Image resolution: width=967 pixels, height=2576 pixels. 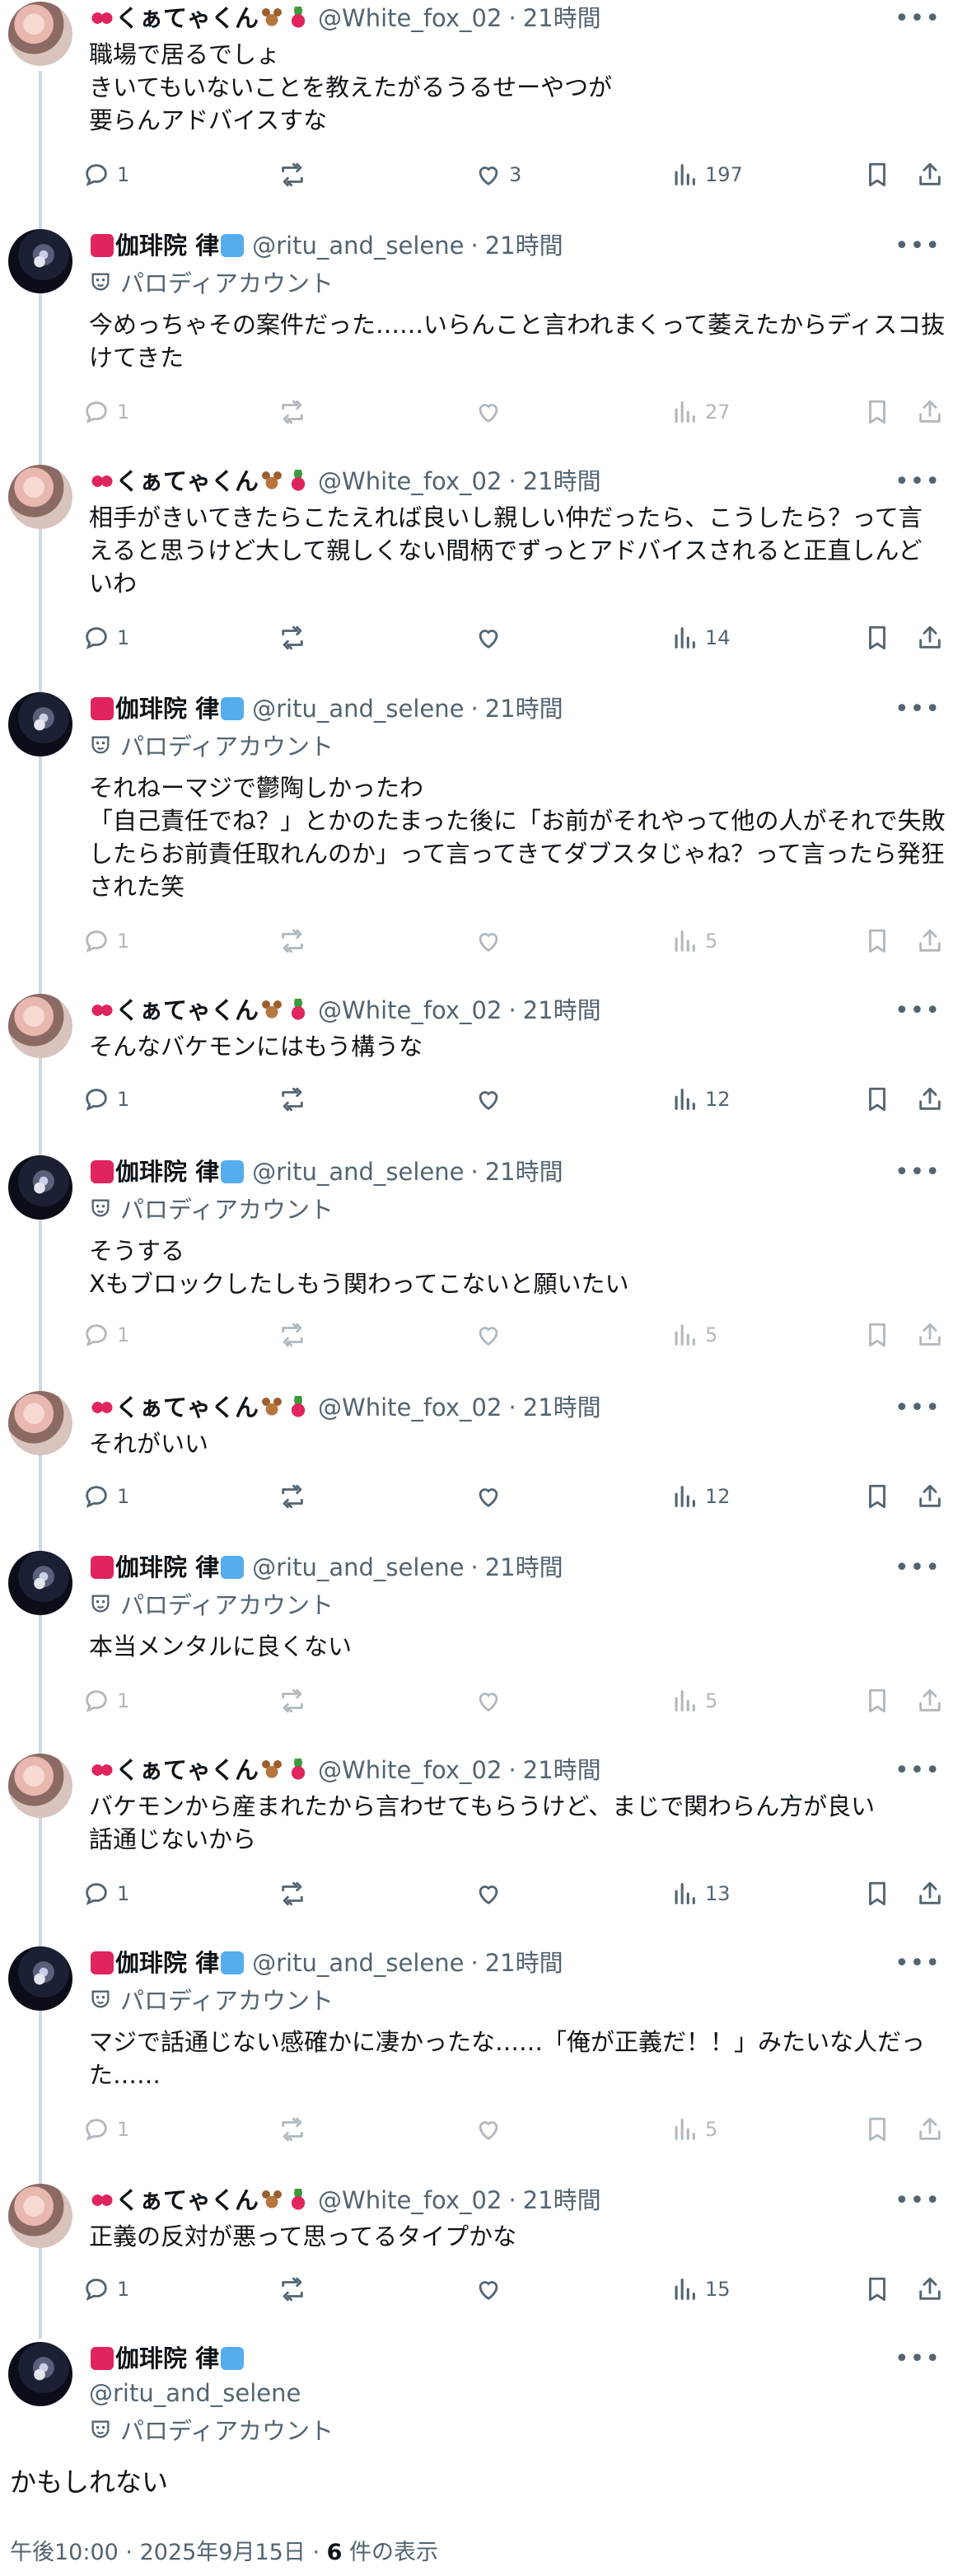 What do you see at coordinates (706, 175) in the screenshot?
I see `views-button: 197` at bounding box center [706, 175].